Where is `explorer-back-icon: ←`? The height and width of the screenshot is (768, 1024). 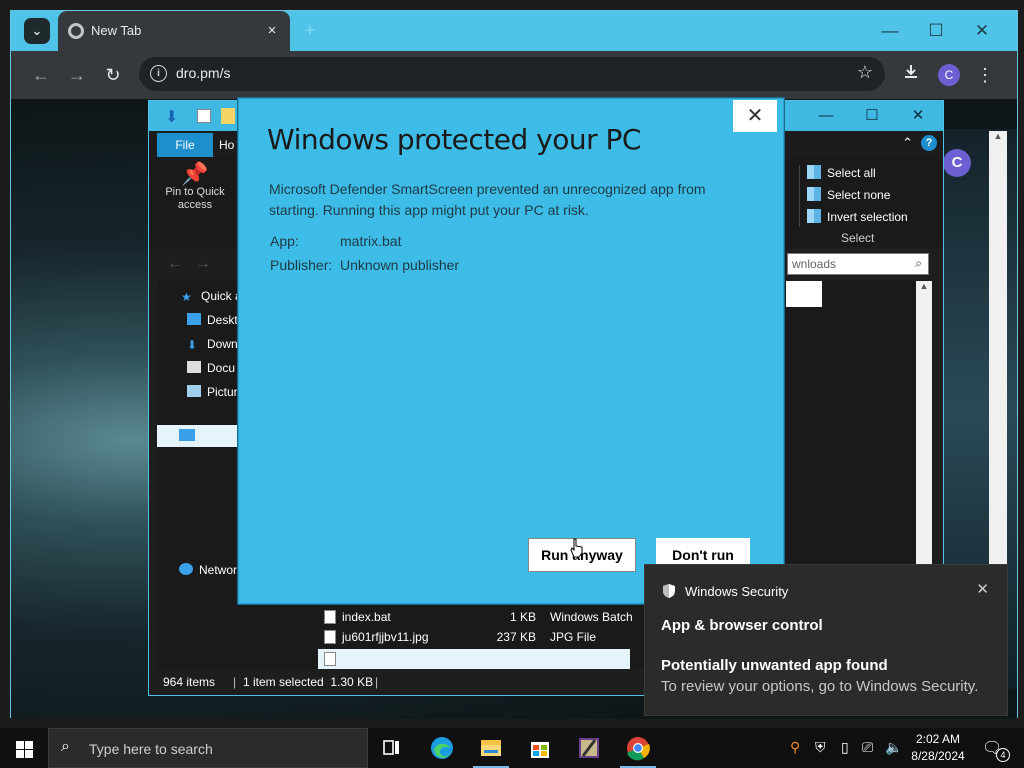
explorer-back-icon: ← is located at coordinates (175, 264).